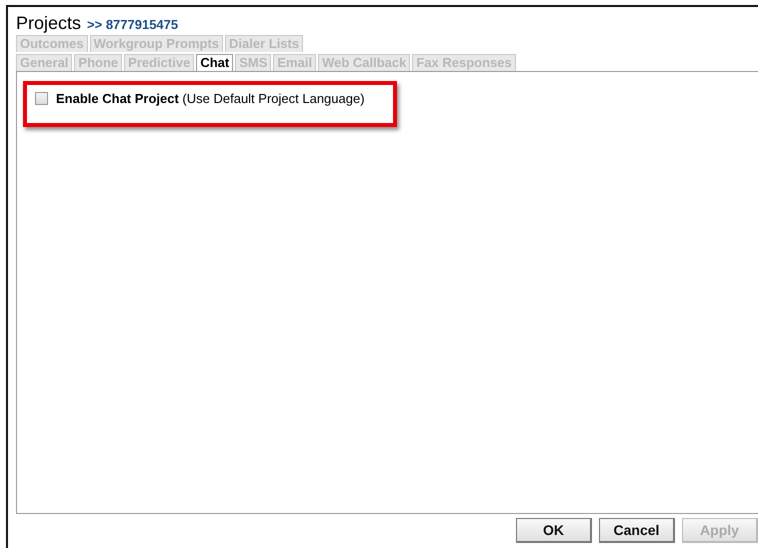  What do you see at coordinates (132, 24) in the screenshot?
I see `breadcrumb-link: >> 8777915475` at bounding box center [132, 24].